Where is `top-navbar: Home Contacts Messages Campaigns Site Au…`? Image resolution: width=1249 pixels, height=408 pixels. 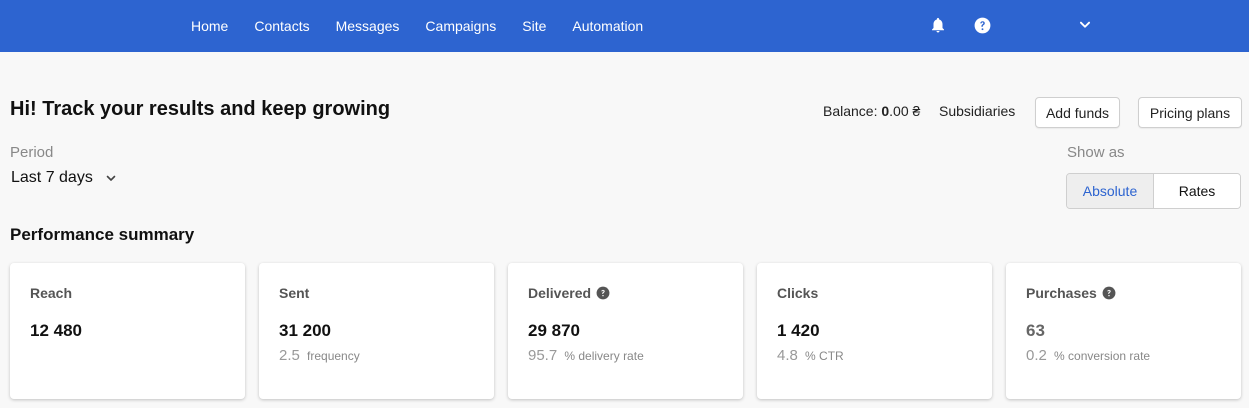
top-navbar: Home Contacts Messages Campaigns Site Au… is located at coordinates (624, 26).